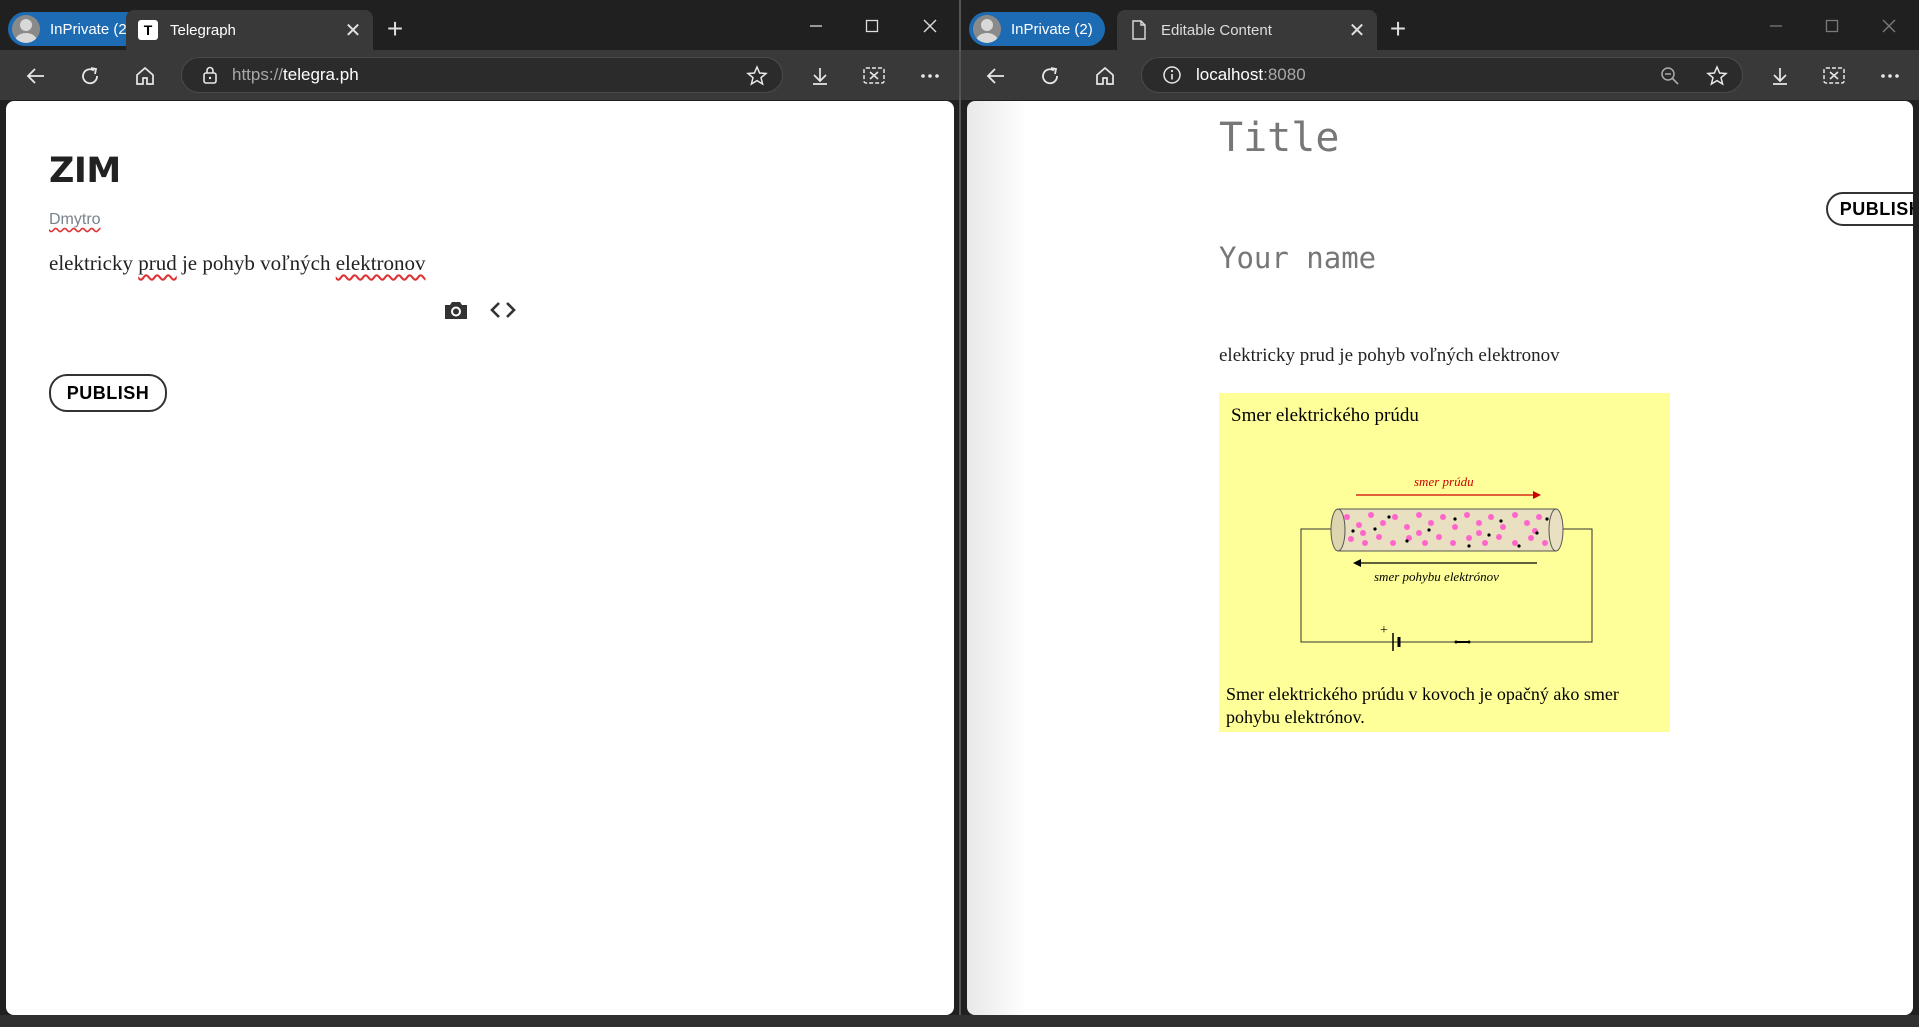 Image resolution: width=1919 pixels, height=1027 pixels. What do you see at coordinates (1297, 258) in the screenshot?
I see `name-placeholder: Your name` at bounding box center [1297, 258].